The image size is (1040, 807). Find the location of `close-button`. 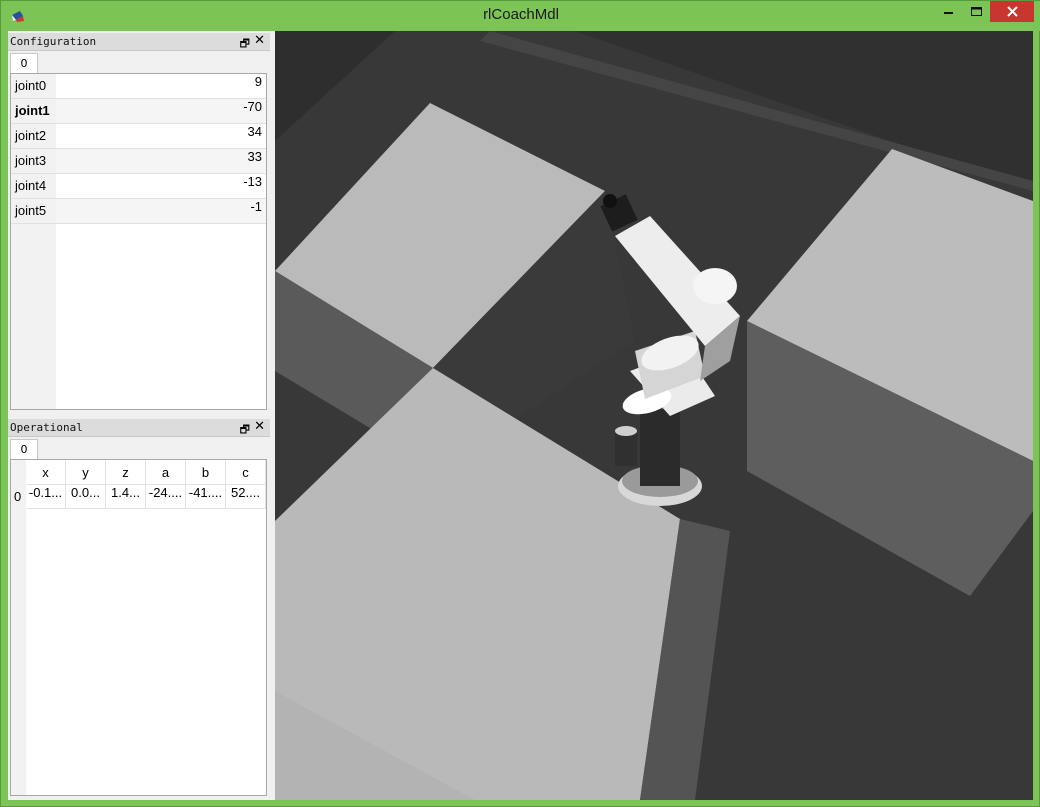

close-button is located at coordinates (1012, 11).